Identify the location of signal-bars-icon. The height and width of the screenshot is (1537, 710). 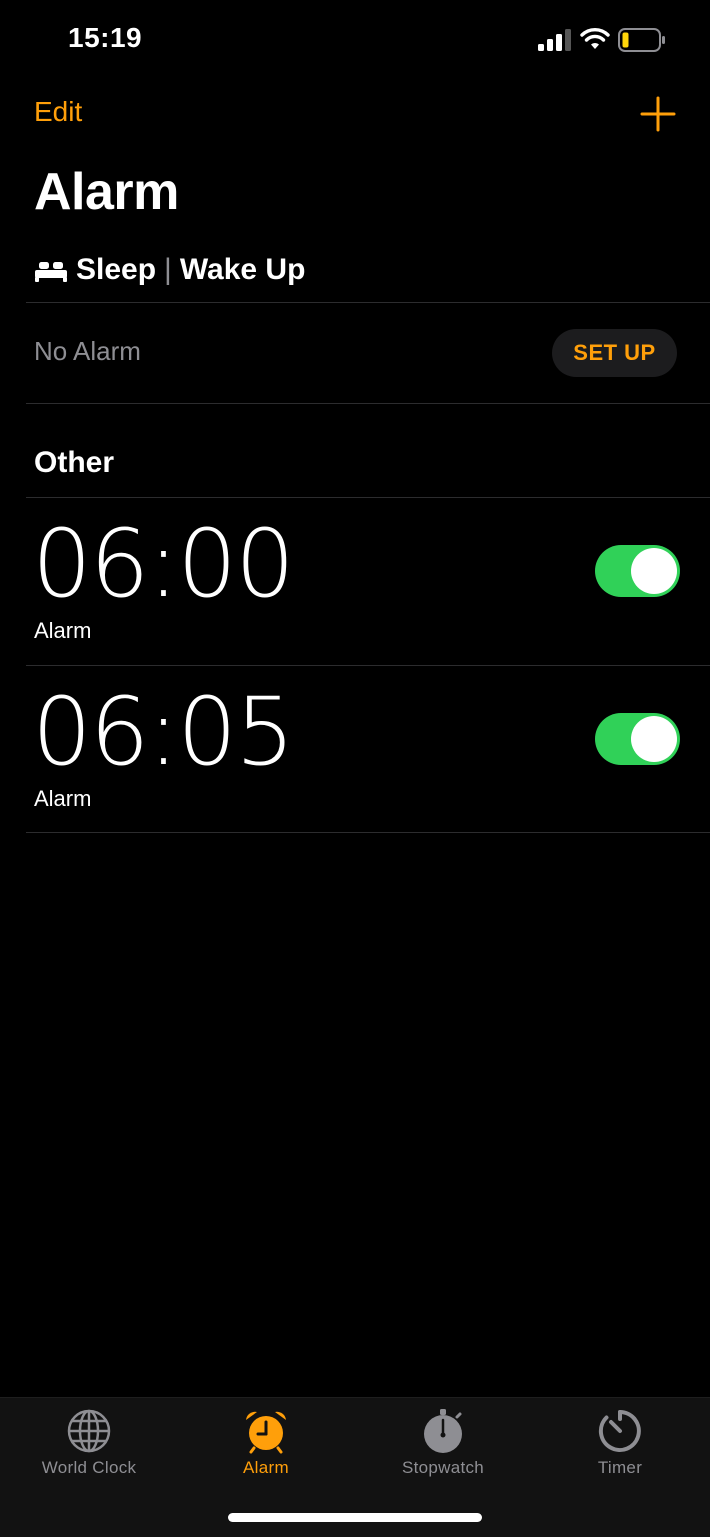
(554, 40).